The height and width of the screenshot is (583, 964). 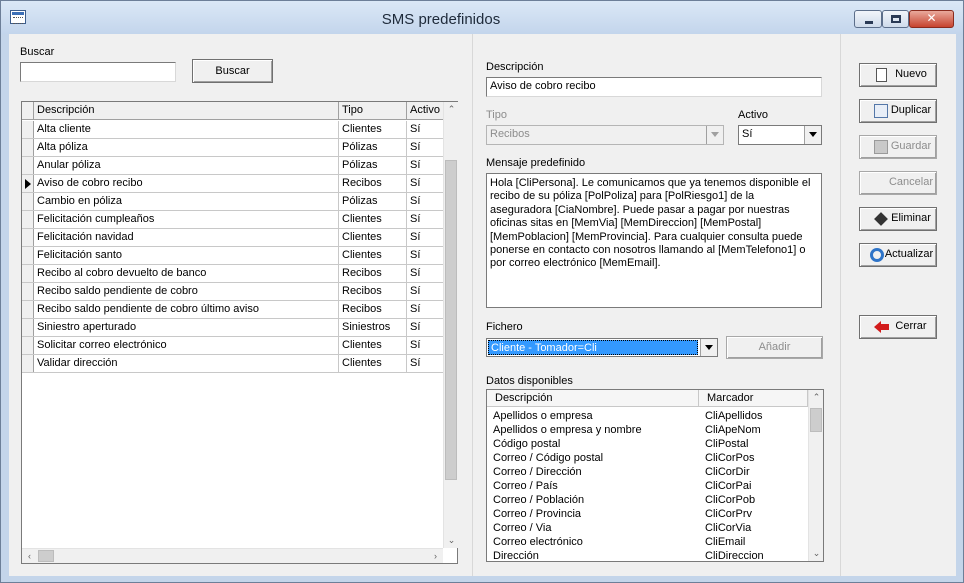 I want to click on tipo-dropdown-icon, so click(x=714, y=135).